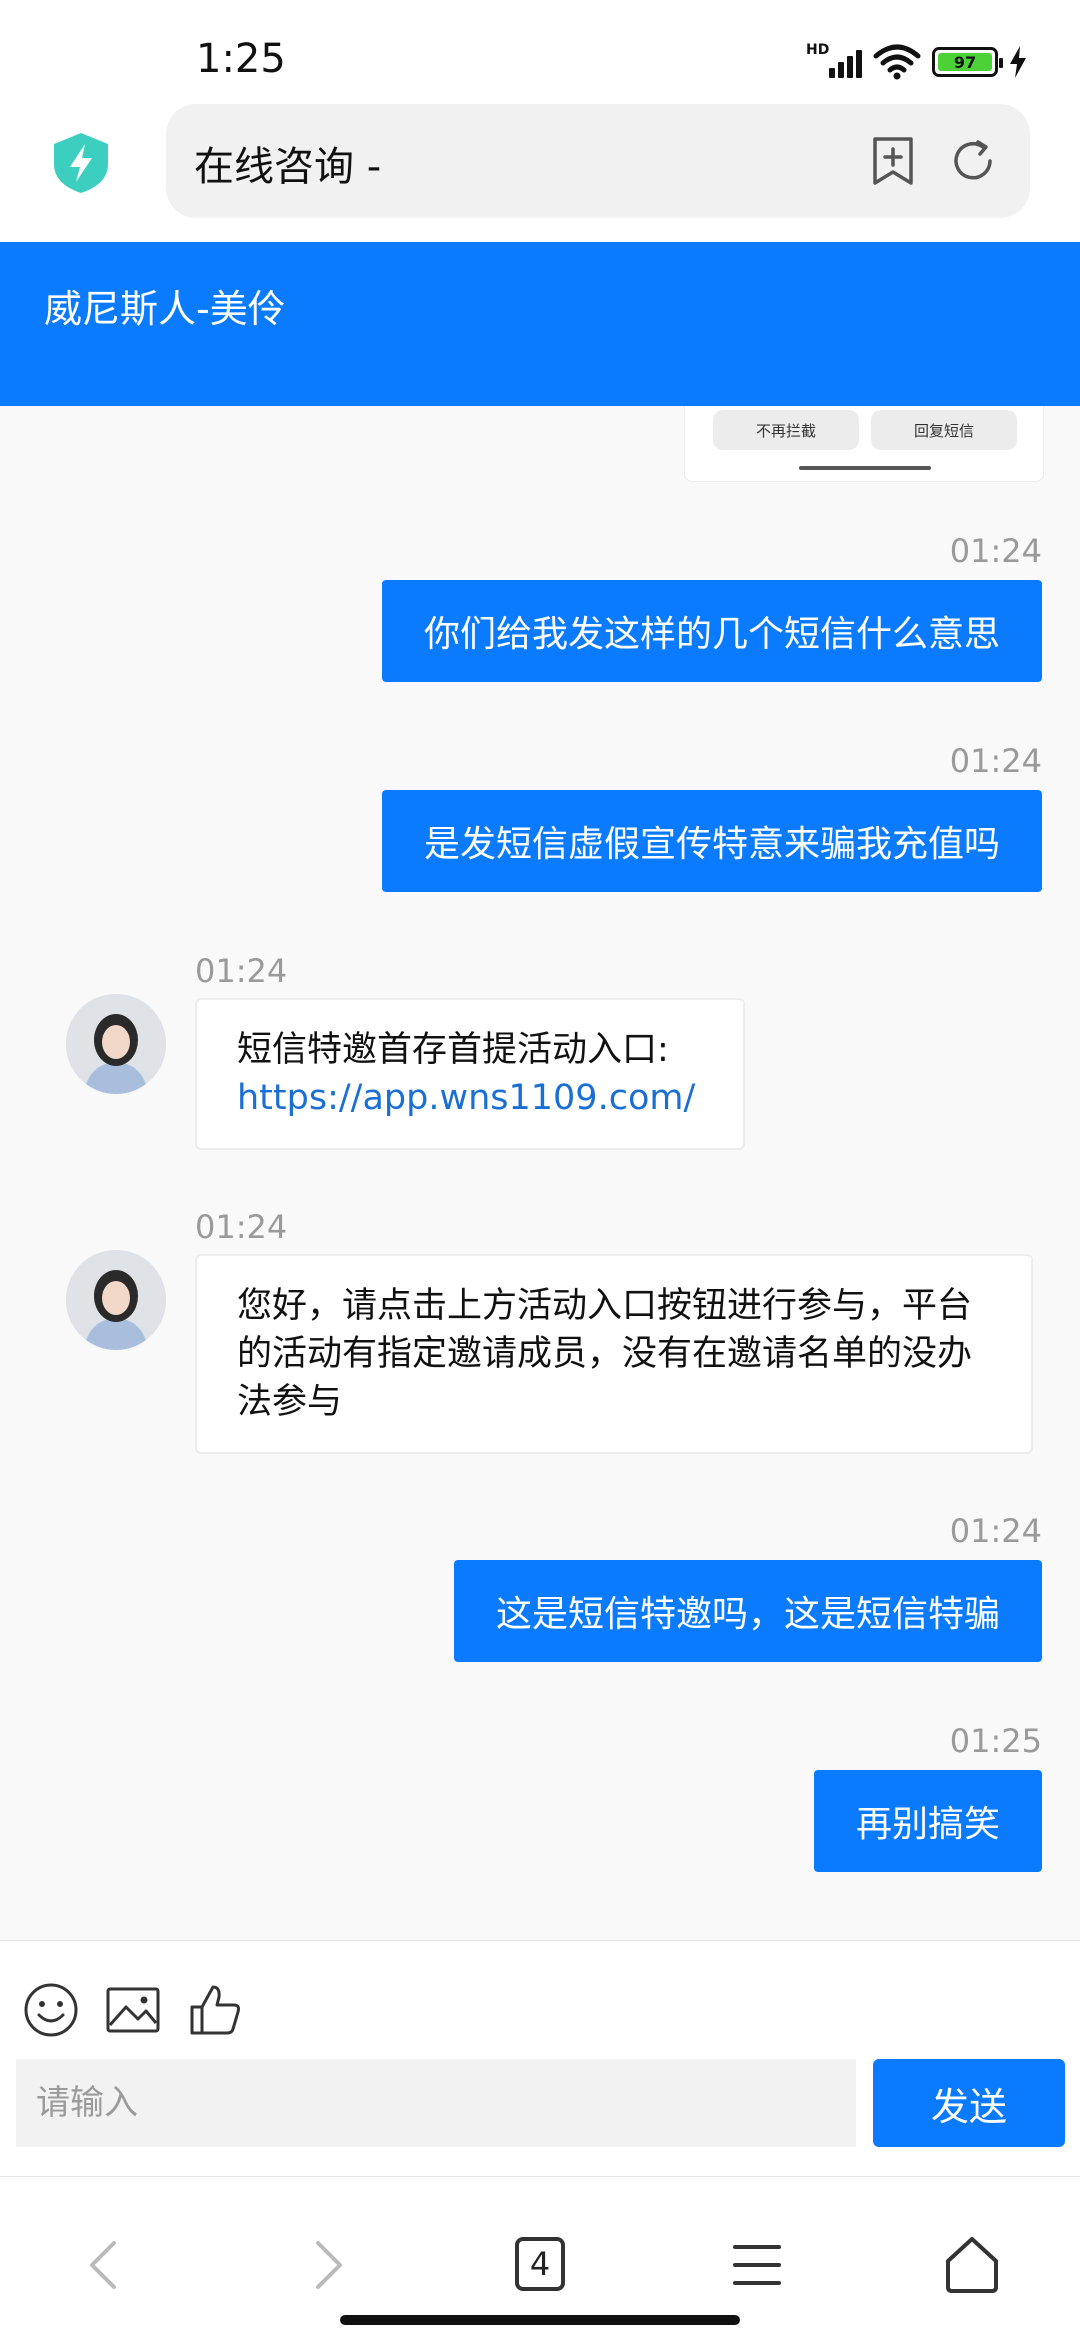 This screenshot has height=2340, width=1080. What do you see at coordinates (864, 444) in the screenshot?
I see `previous-image-card: 不再拦截 回复短信` at bounding box center [864, 444].